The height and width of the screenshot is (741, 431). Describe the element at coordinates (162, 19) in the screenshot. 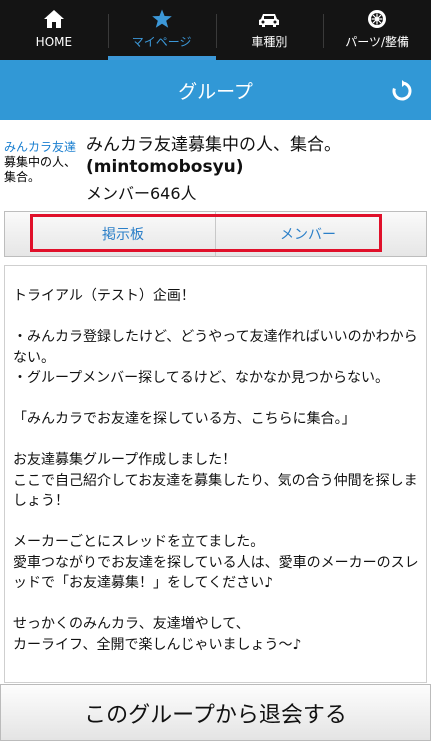

I see `star-icon` at that location.